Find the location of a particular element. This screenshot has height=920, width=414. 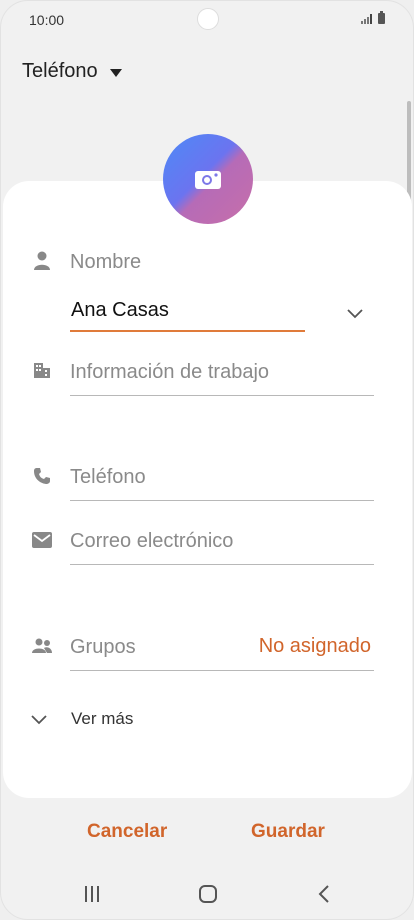

navigation-bar is located at coordinates (207, 894).